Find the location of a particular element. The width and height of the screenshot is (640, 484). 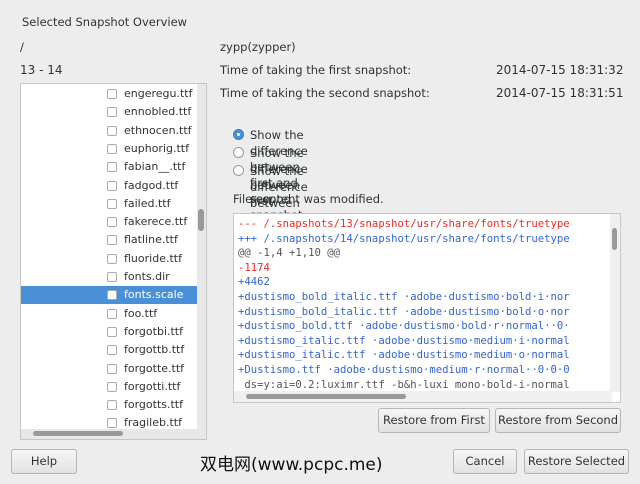

file-tree-item: fadgod.ttf is located at coordinates (109, 186).